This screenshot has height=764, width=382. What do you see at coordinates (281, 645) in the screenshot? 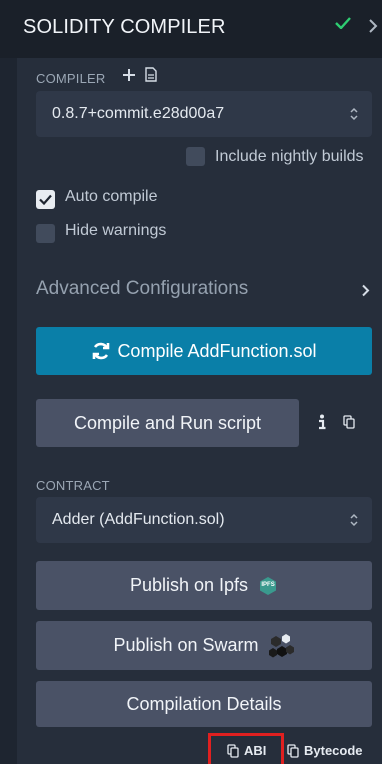
I see `swarm-icon` at bounding box center [281, 645].